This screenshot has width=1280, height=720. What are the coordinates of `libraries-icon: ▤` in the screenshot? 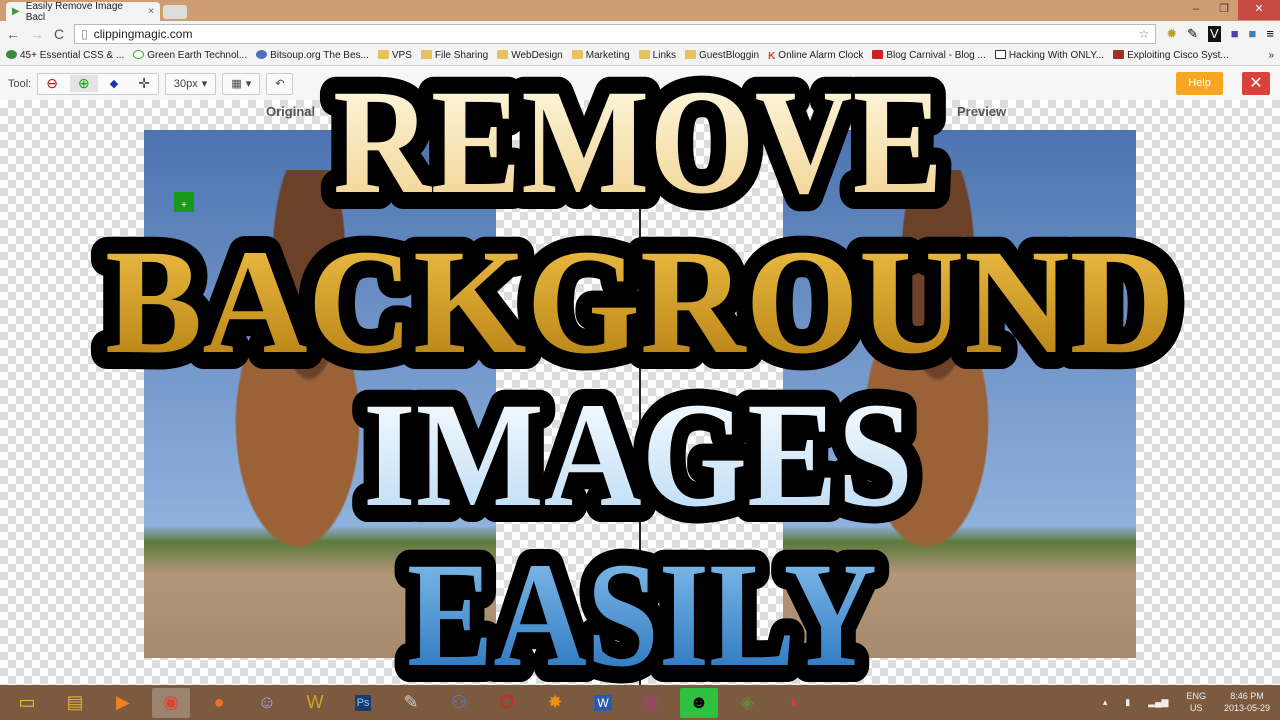 It's located at (75, 703).